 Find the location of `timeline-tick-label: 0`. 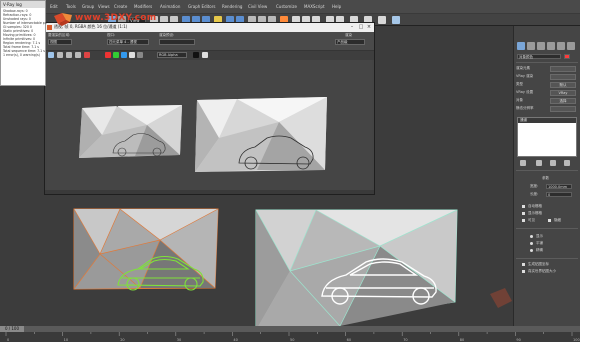

timeline-tick-label: 0 is located at coordinates (8, 340).